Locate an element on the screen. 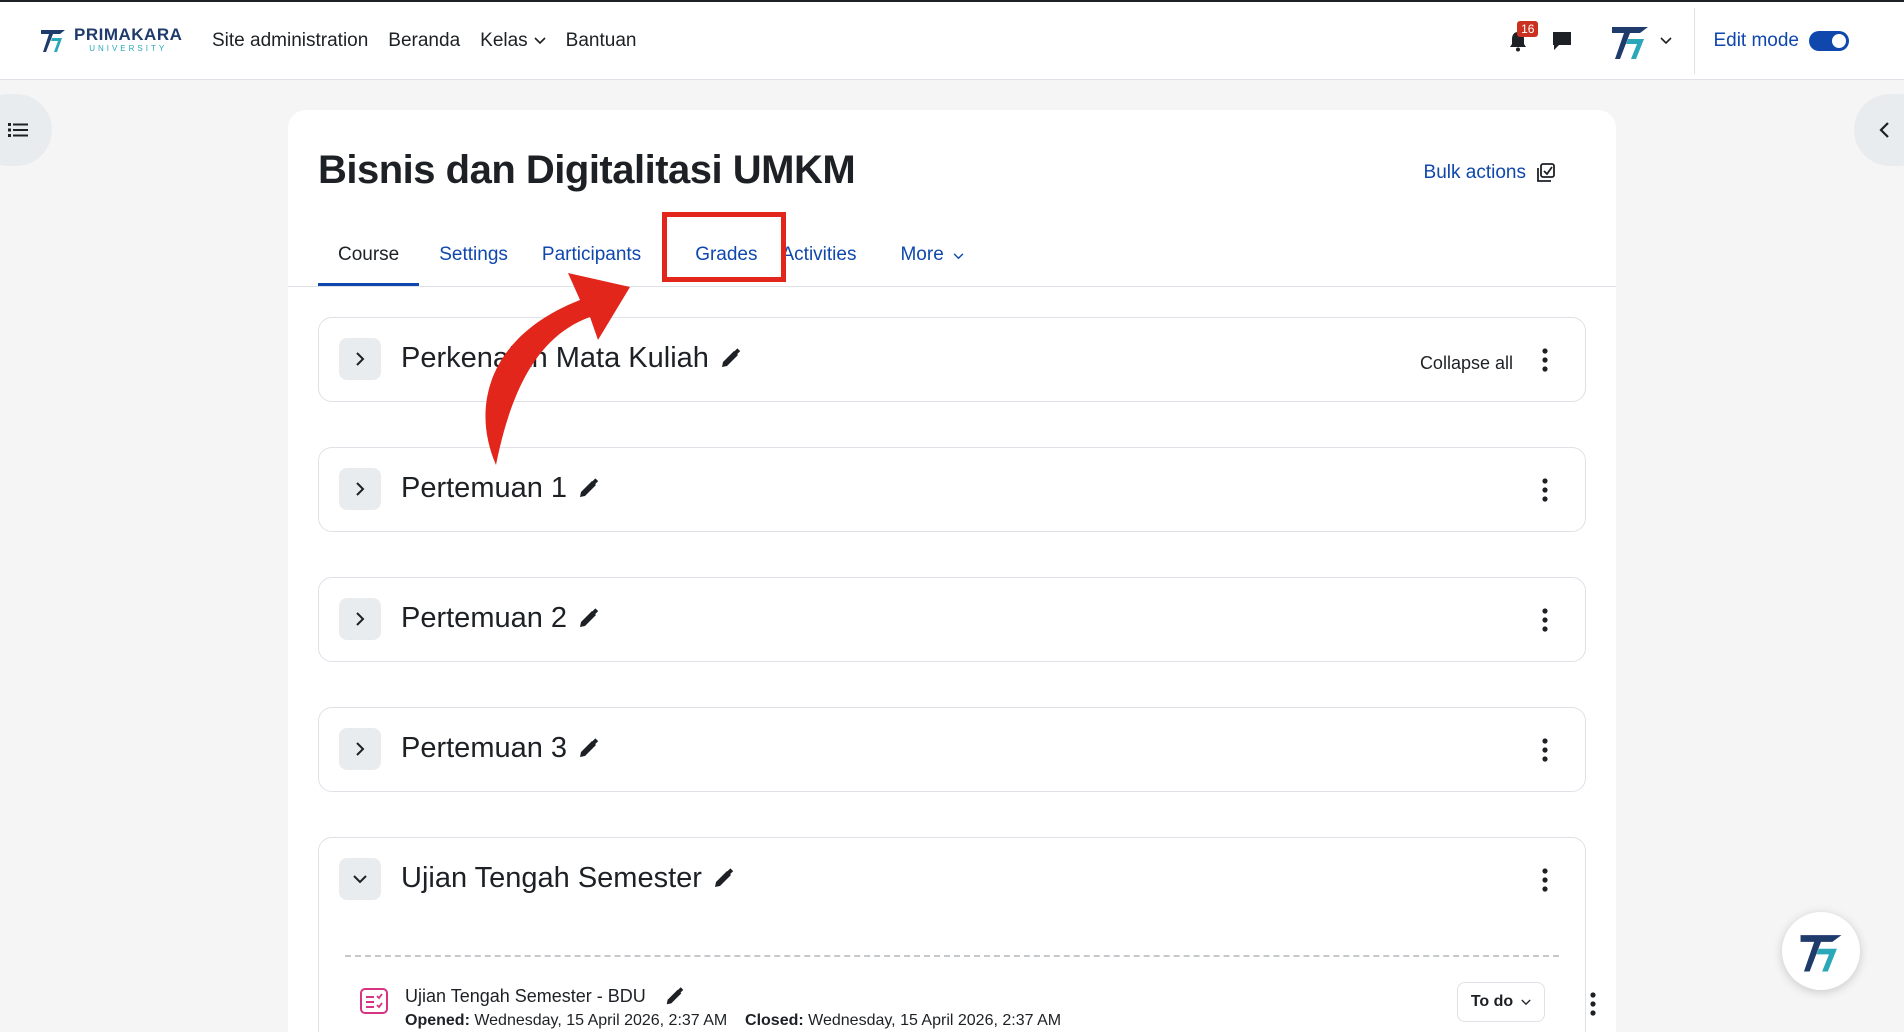  collapse-all-link: Collapse all is located at coordinates (1466, 363).